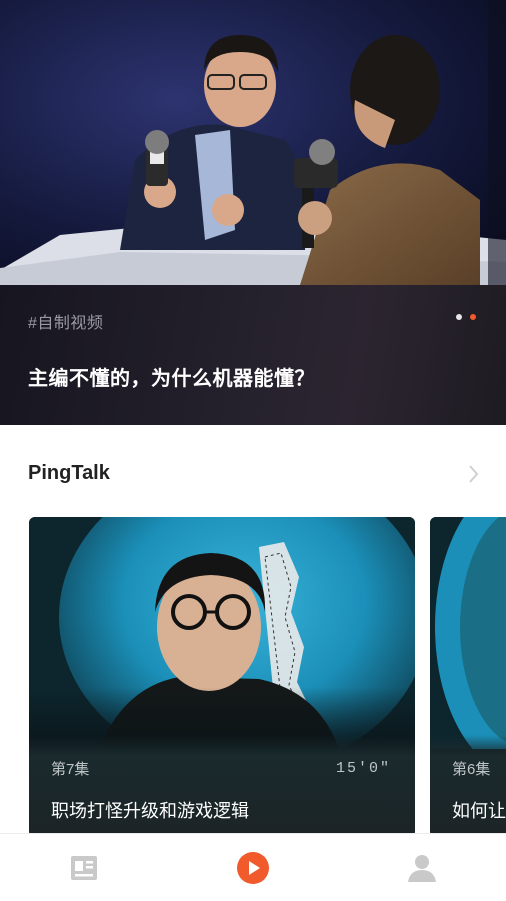  What do you see at coordinates (471, 769) in the screenshot?
I see `episode-number: 第6集` at bounding box center [471, 769].